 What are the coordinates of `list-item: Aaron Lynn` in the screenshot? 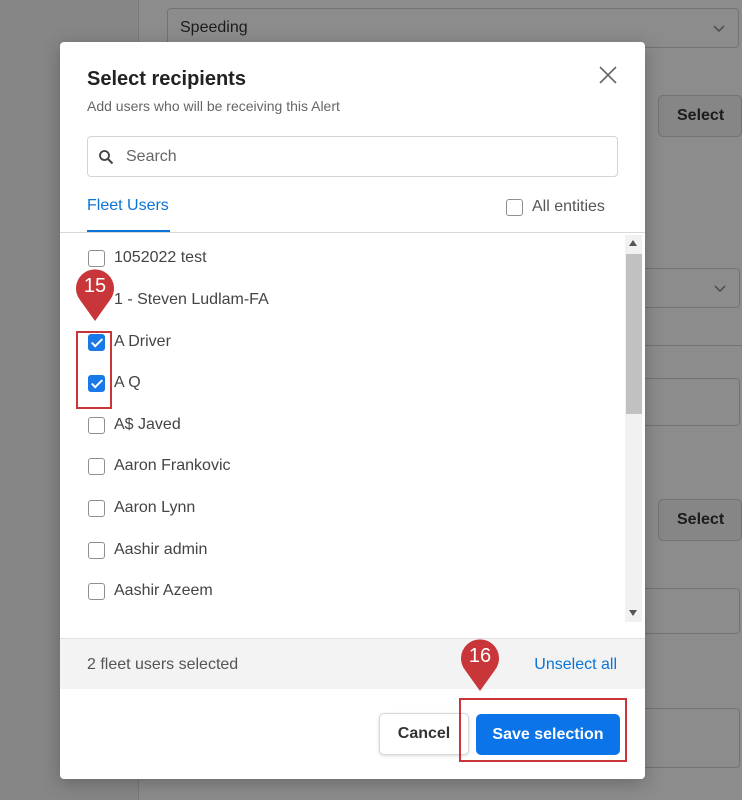 It's located at (141, 508).